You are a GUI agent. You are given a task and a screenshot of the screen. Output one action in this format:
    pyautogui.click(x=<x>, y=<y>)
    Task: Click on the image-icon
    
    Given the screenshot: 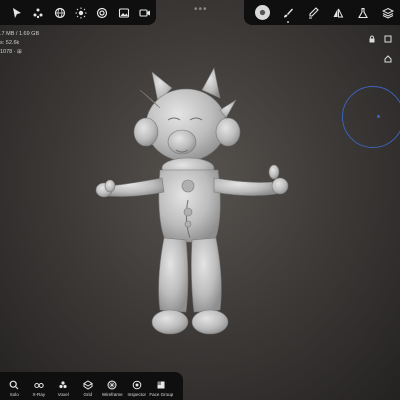 What is the action you would take?
    pyautogui.click(x=123, y=12)
    